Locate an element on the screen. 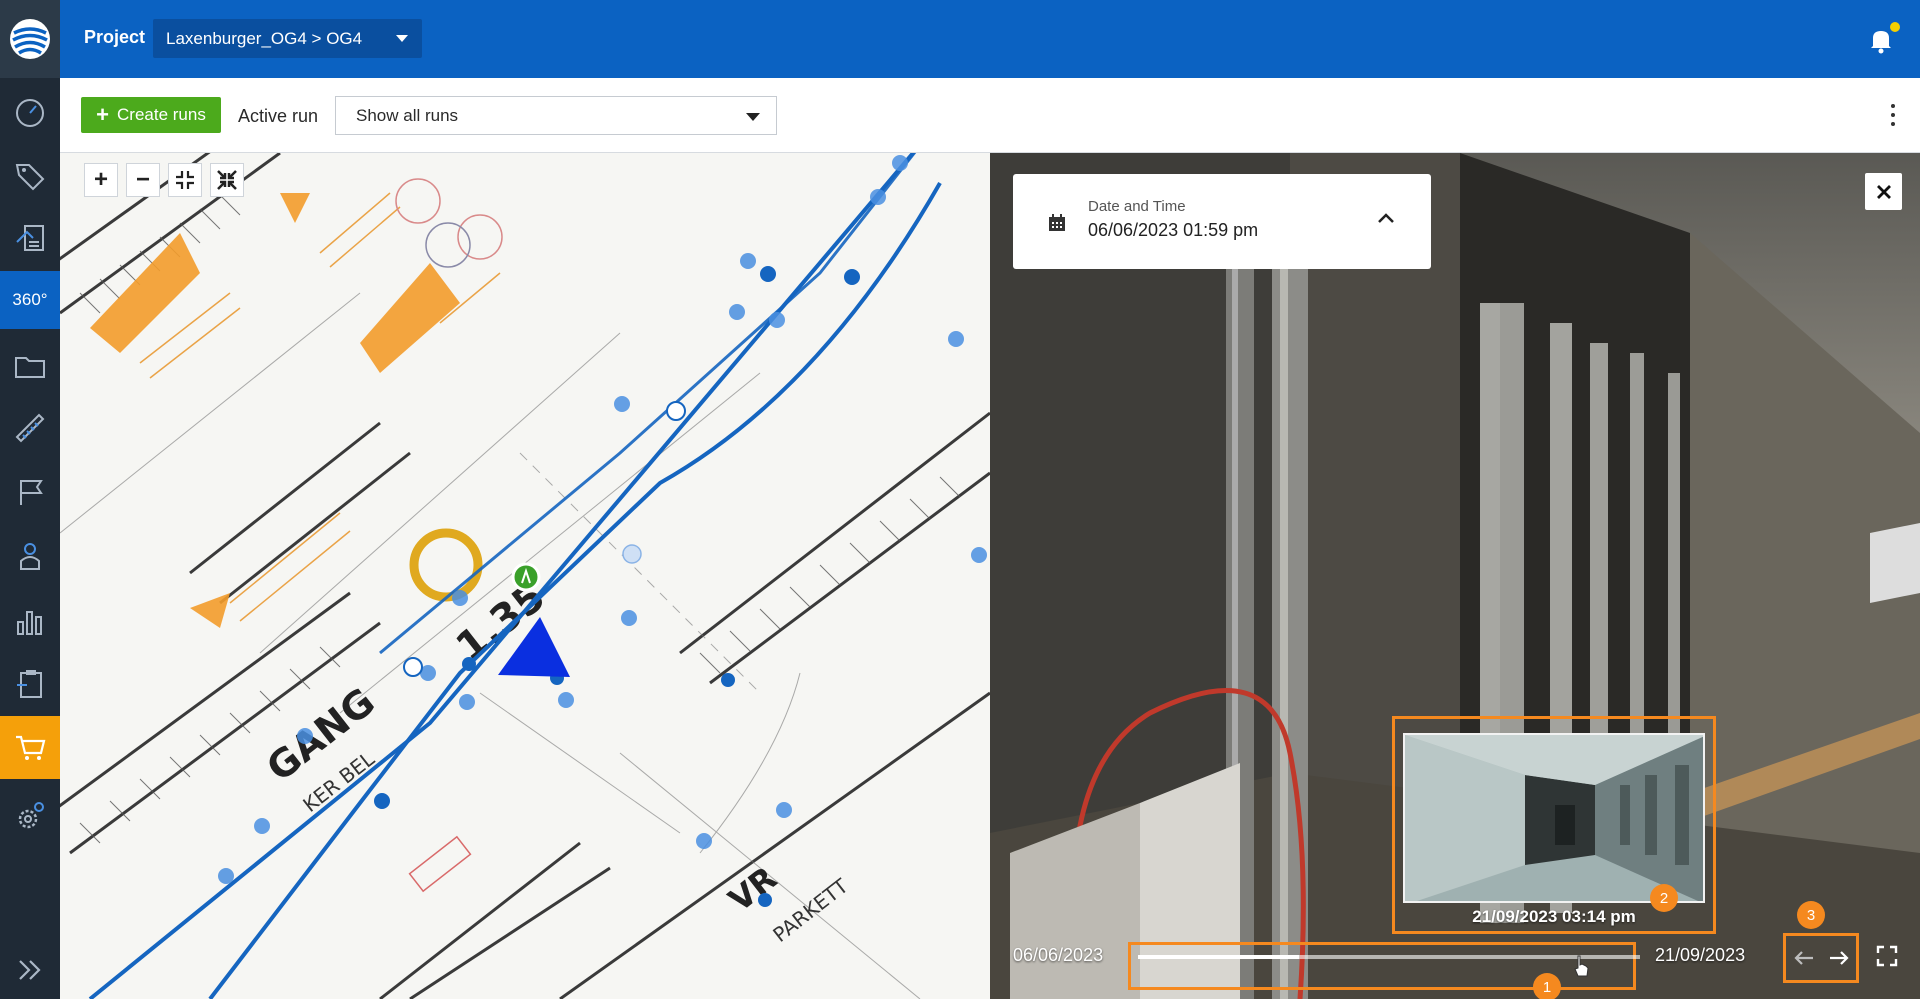 The image size is (1920, 999). clipboard-icon is located at coordinates (29, 684).